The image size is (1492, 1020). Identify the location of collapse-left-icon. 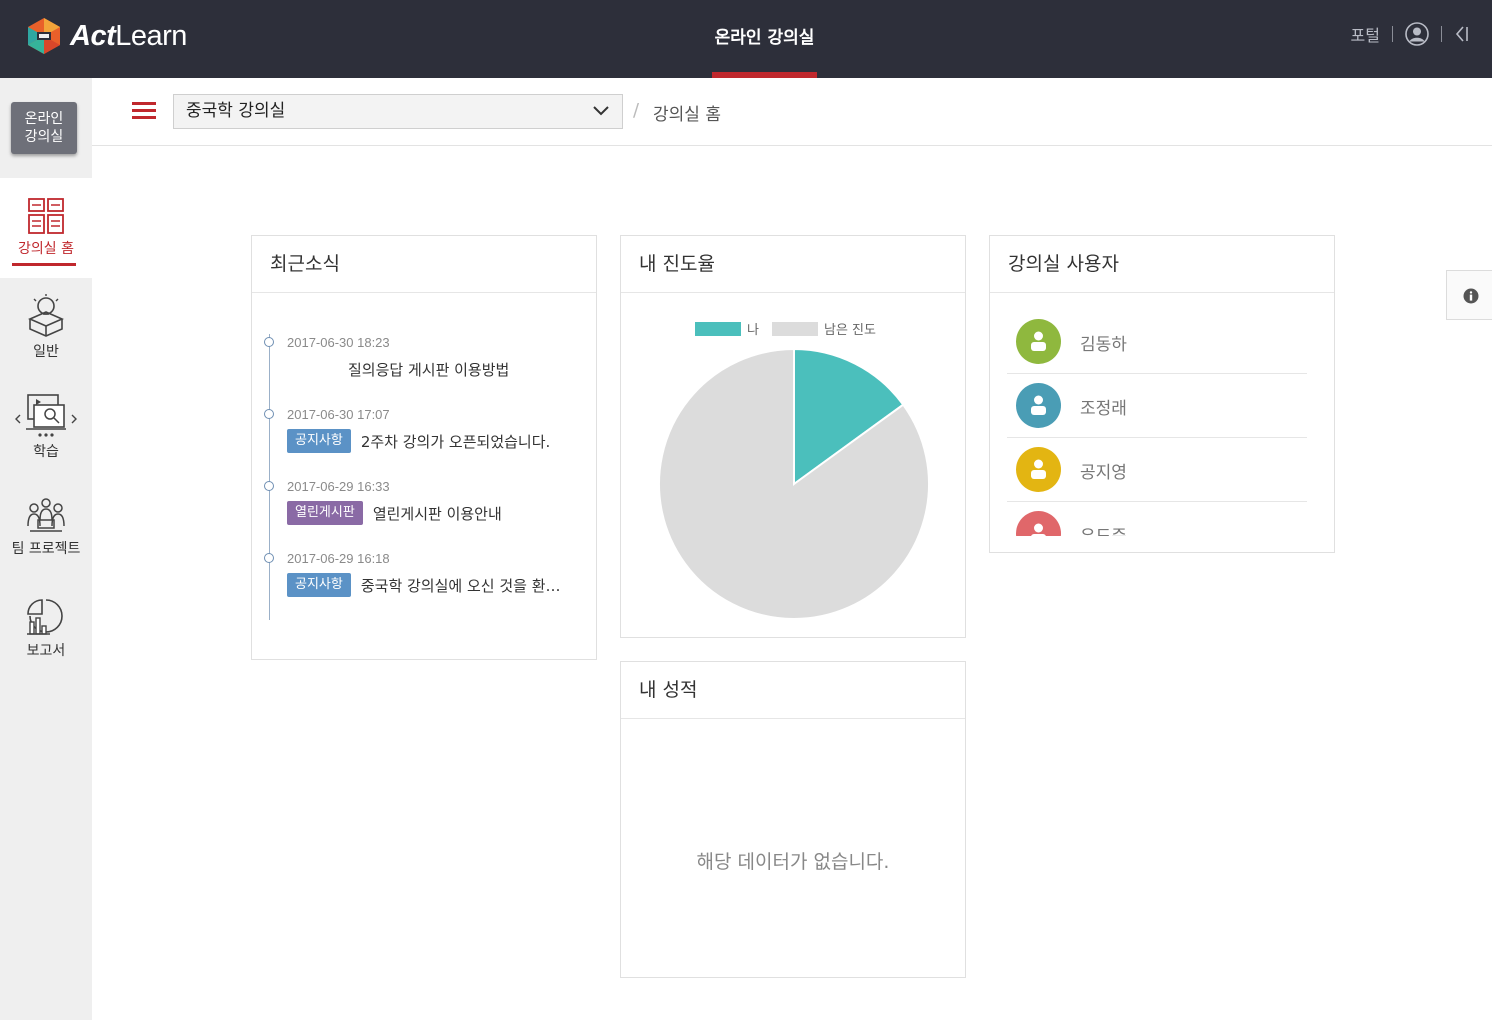
(1462, 34).